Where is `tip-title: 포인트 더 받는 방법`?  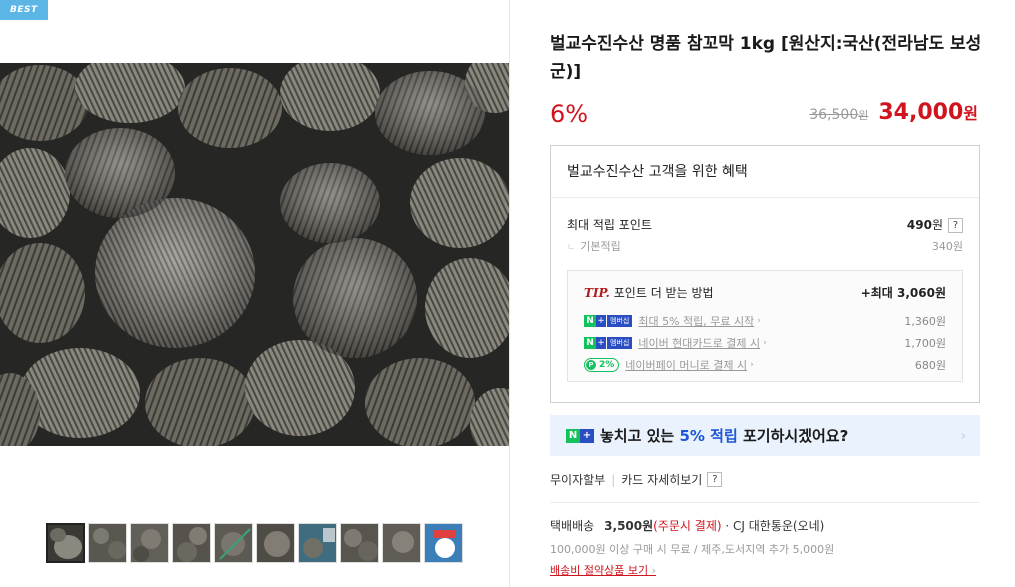
tip-title: 포인트 더 받는 방법 is located at coordinates (663, 293).